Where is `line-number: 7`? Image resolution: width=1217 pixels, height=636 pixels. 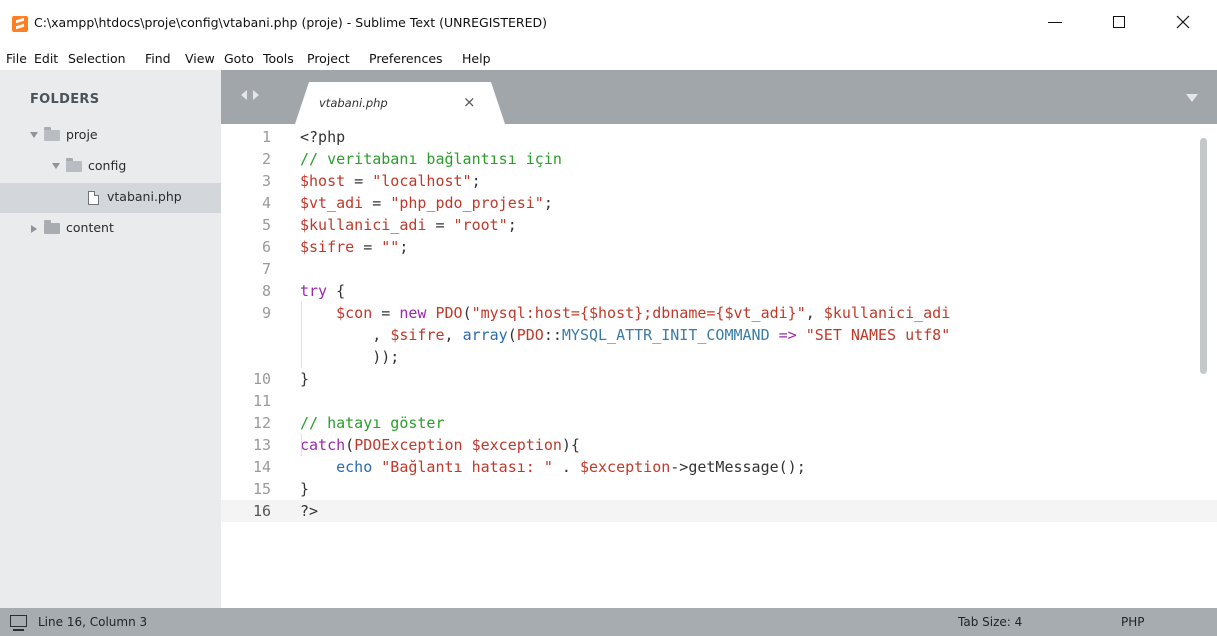
line-number: 7 is located at coordinates (266, 269).